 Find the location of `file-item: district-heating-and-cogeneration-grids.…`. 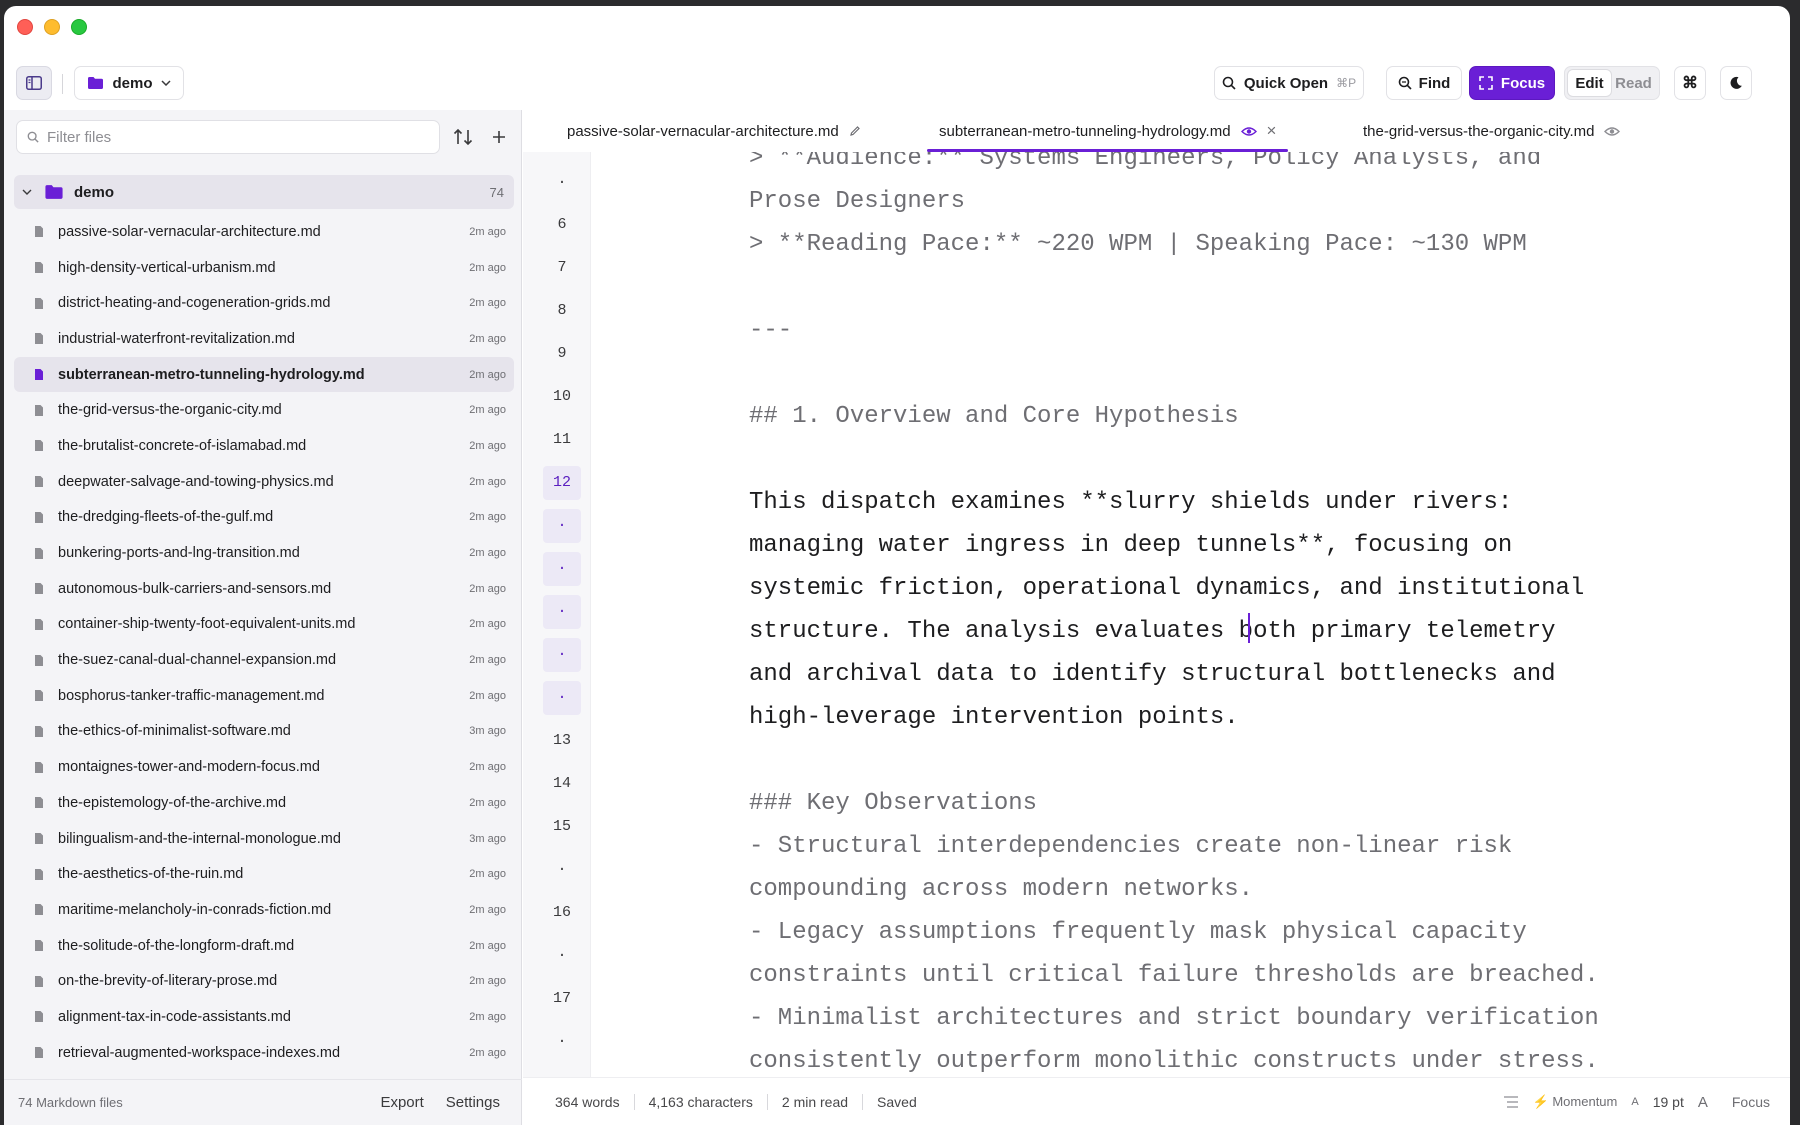

file-item: district-heating-and-cogeneration-grids.… is located at coordinates (264, 303).